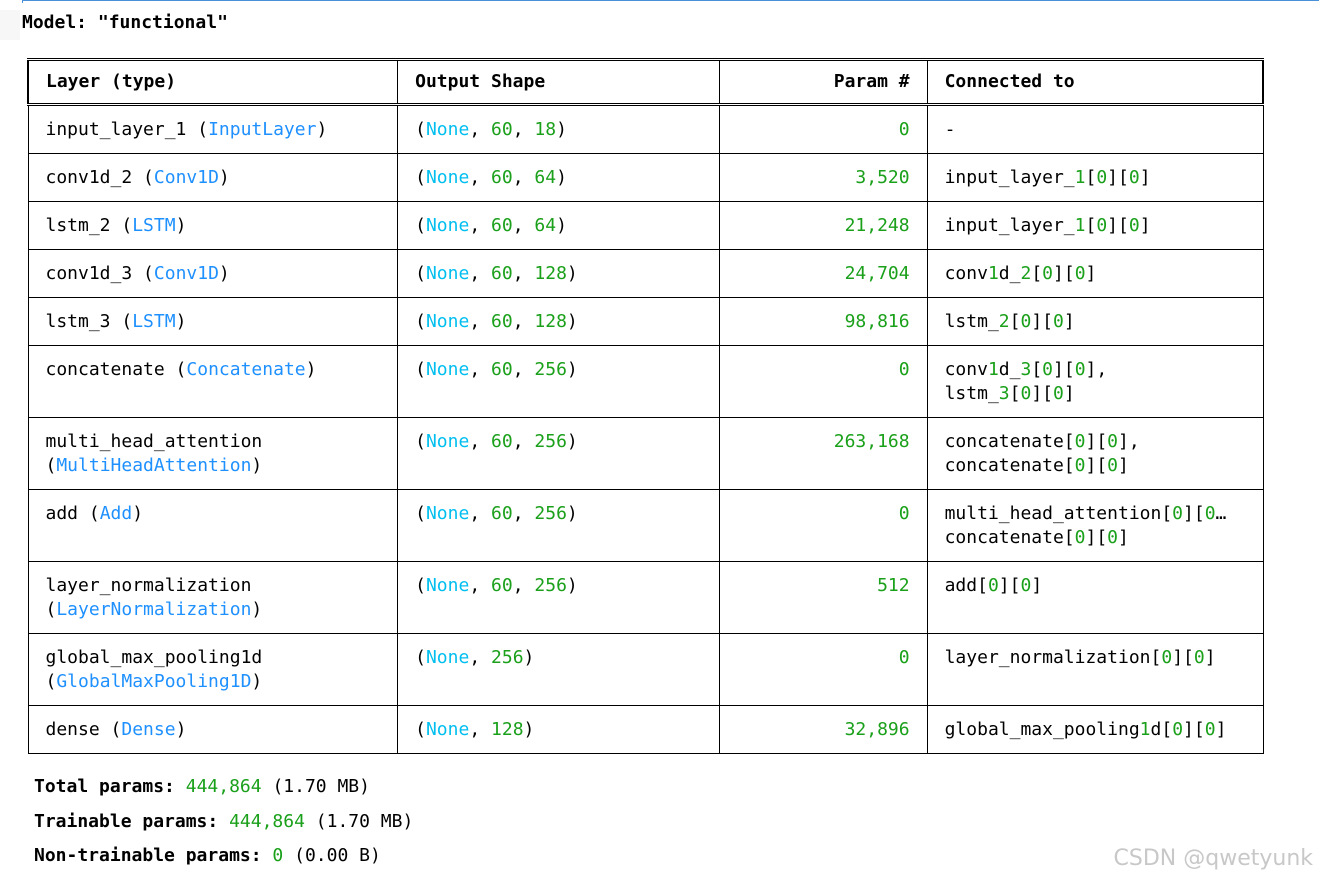 The width and height of the screenshot is (1319, 875). What do you see at coordinates (823, 177) in the screenshot?
I see `param-count-cell: 3,520` at bounding box center [823, 177].